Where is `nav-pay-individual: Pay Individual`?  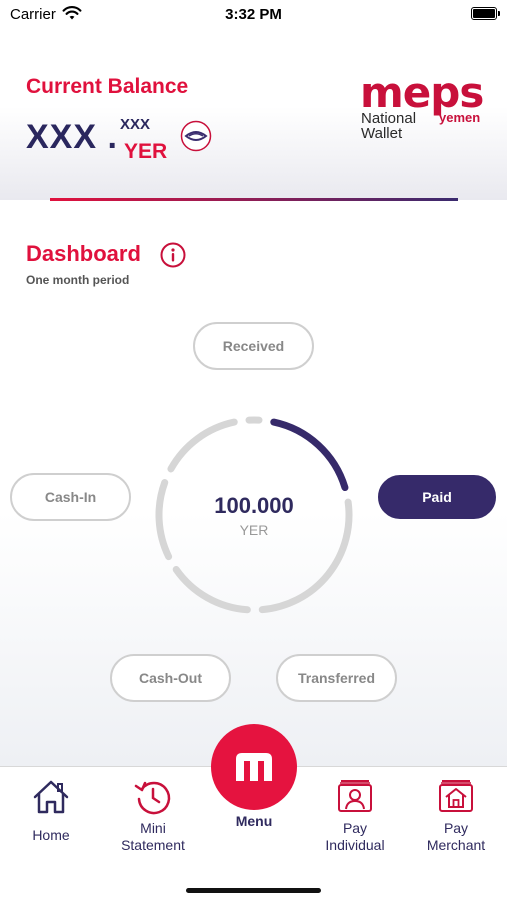 nav-pay-individual: Pay Individual is located at coordinates (355, 815).